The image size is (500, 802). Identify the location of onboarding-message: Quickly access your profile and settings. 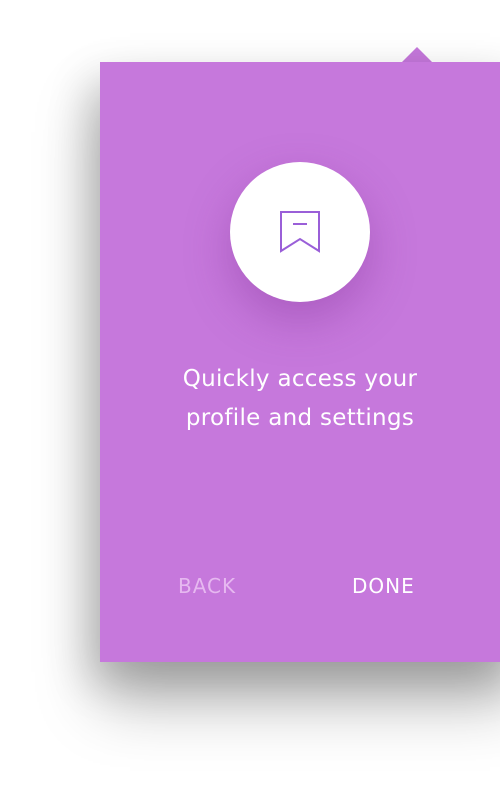
(300, 399).